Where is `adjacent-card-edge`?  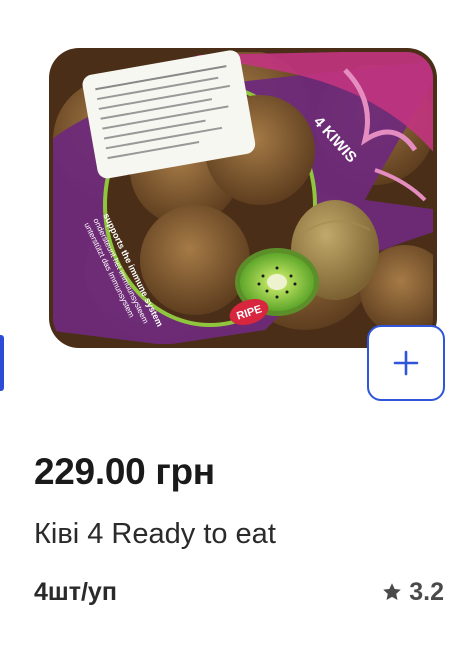 adjacent-card-edge is located at coordinates (2, 363).